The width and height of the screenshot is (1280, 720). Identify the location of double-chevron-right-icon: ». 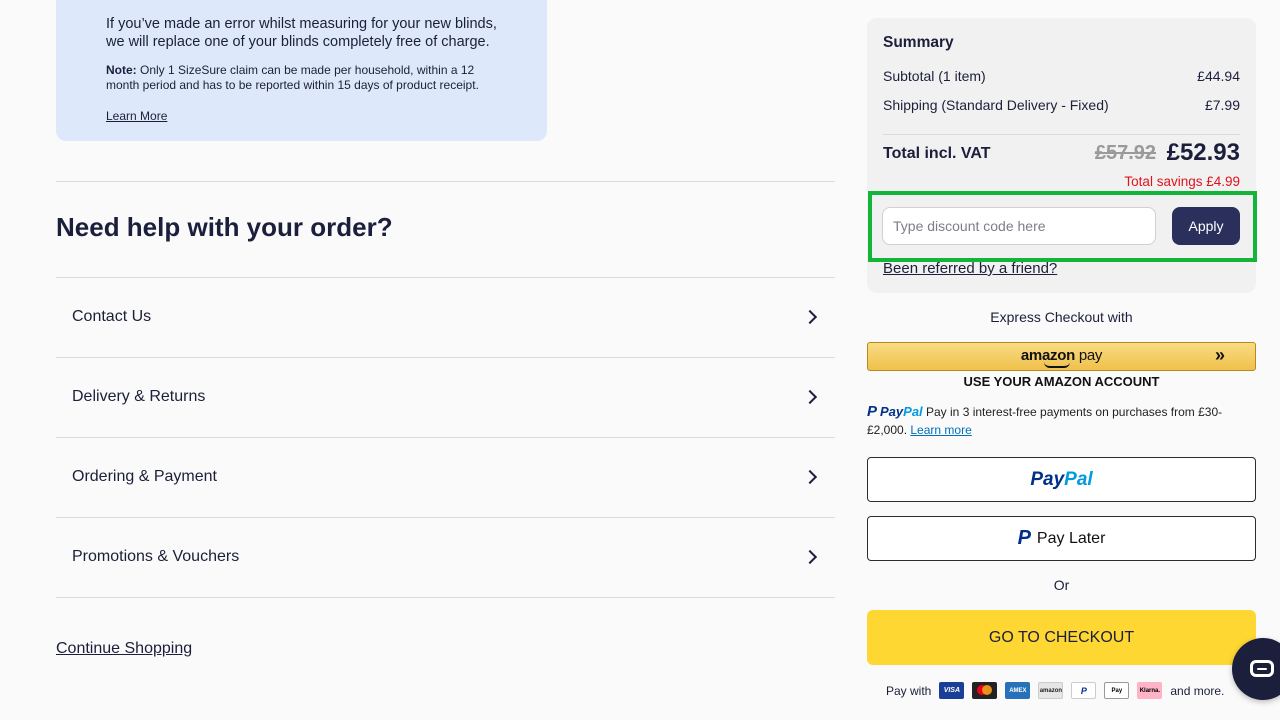
(1219, 355).